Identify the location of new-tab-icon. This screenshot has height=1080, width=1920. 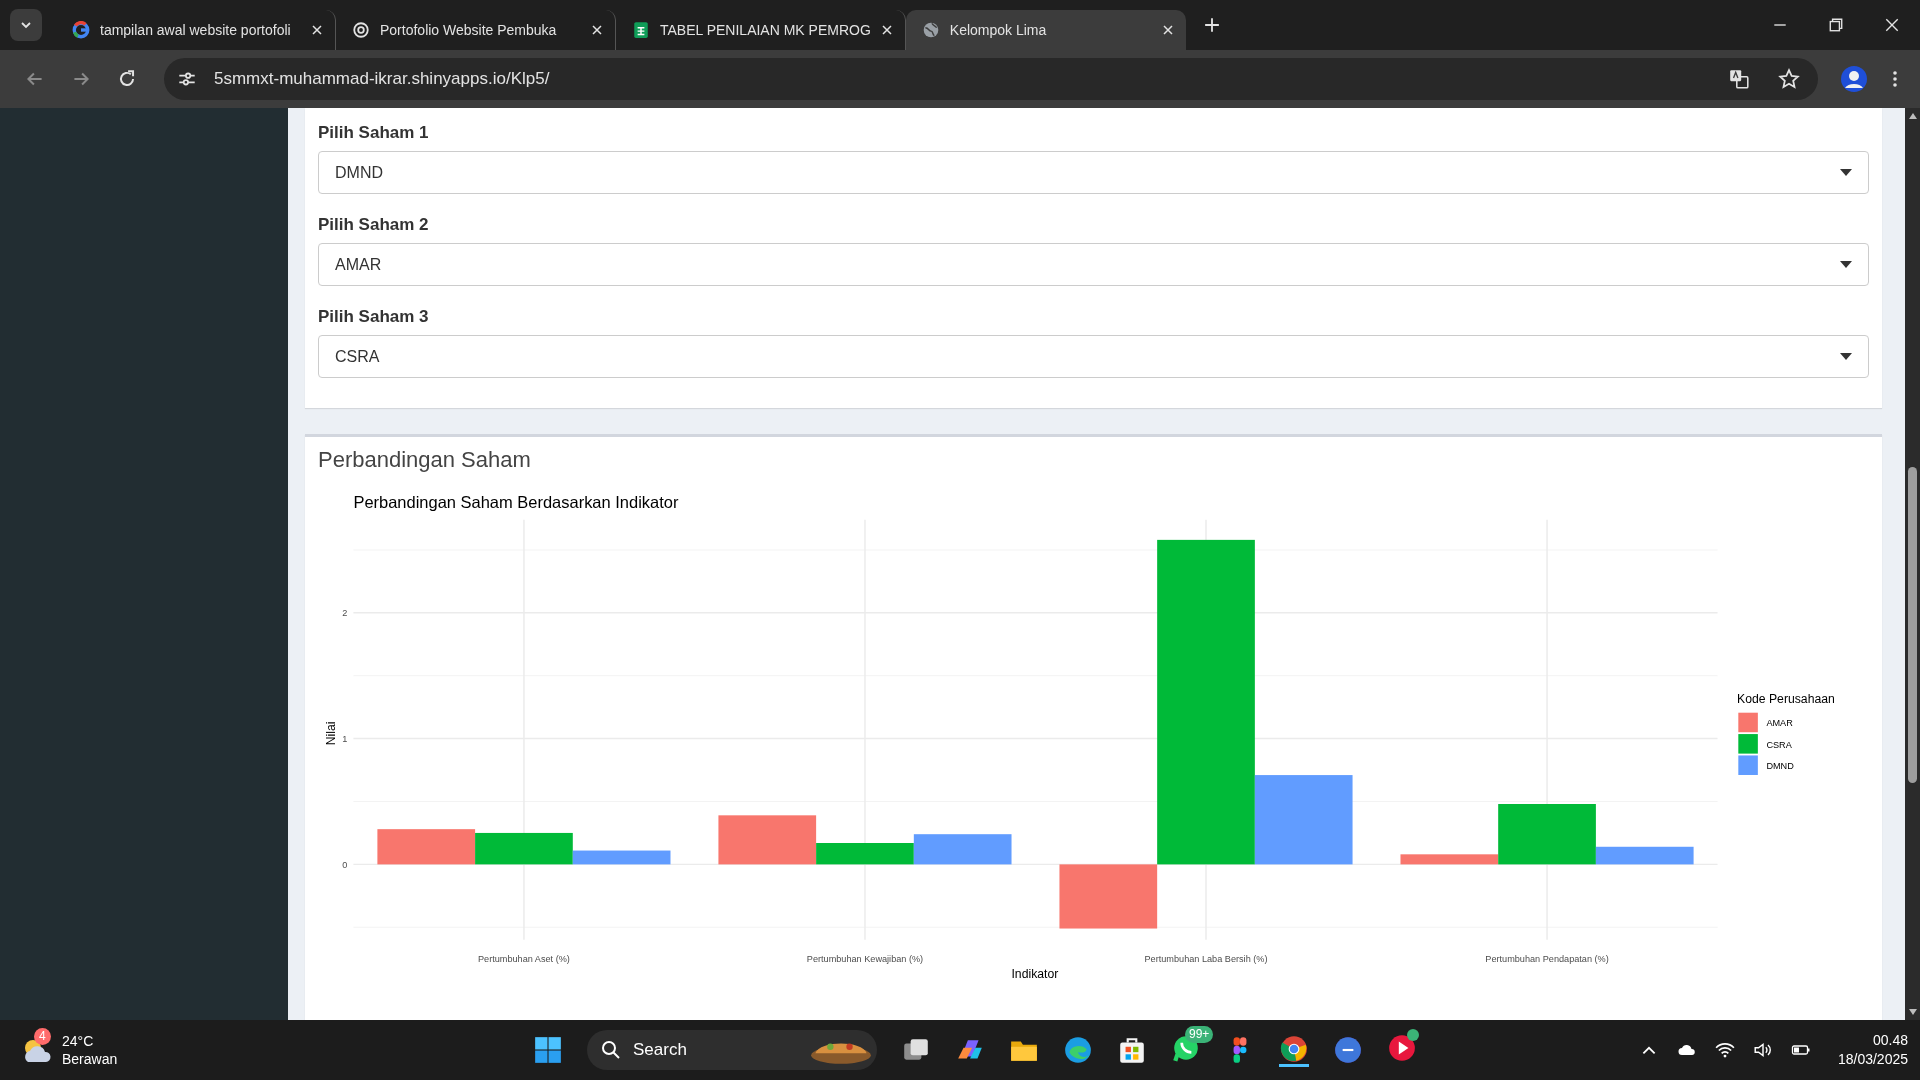
(1211, 25).